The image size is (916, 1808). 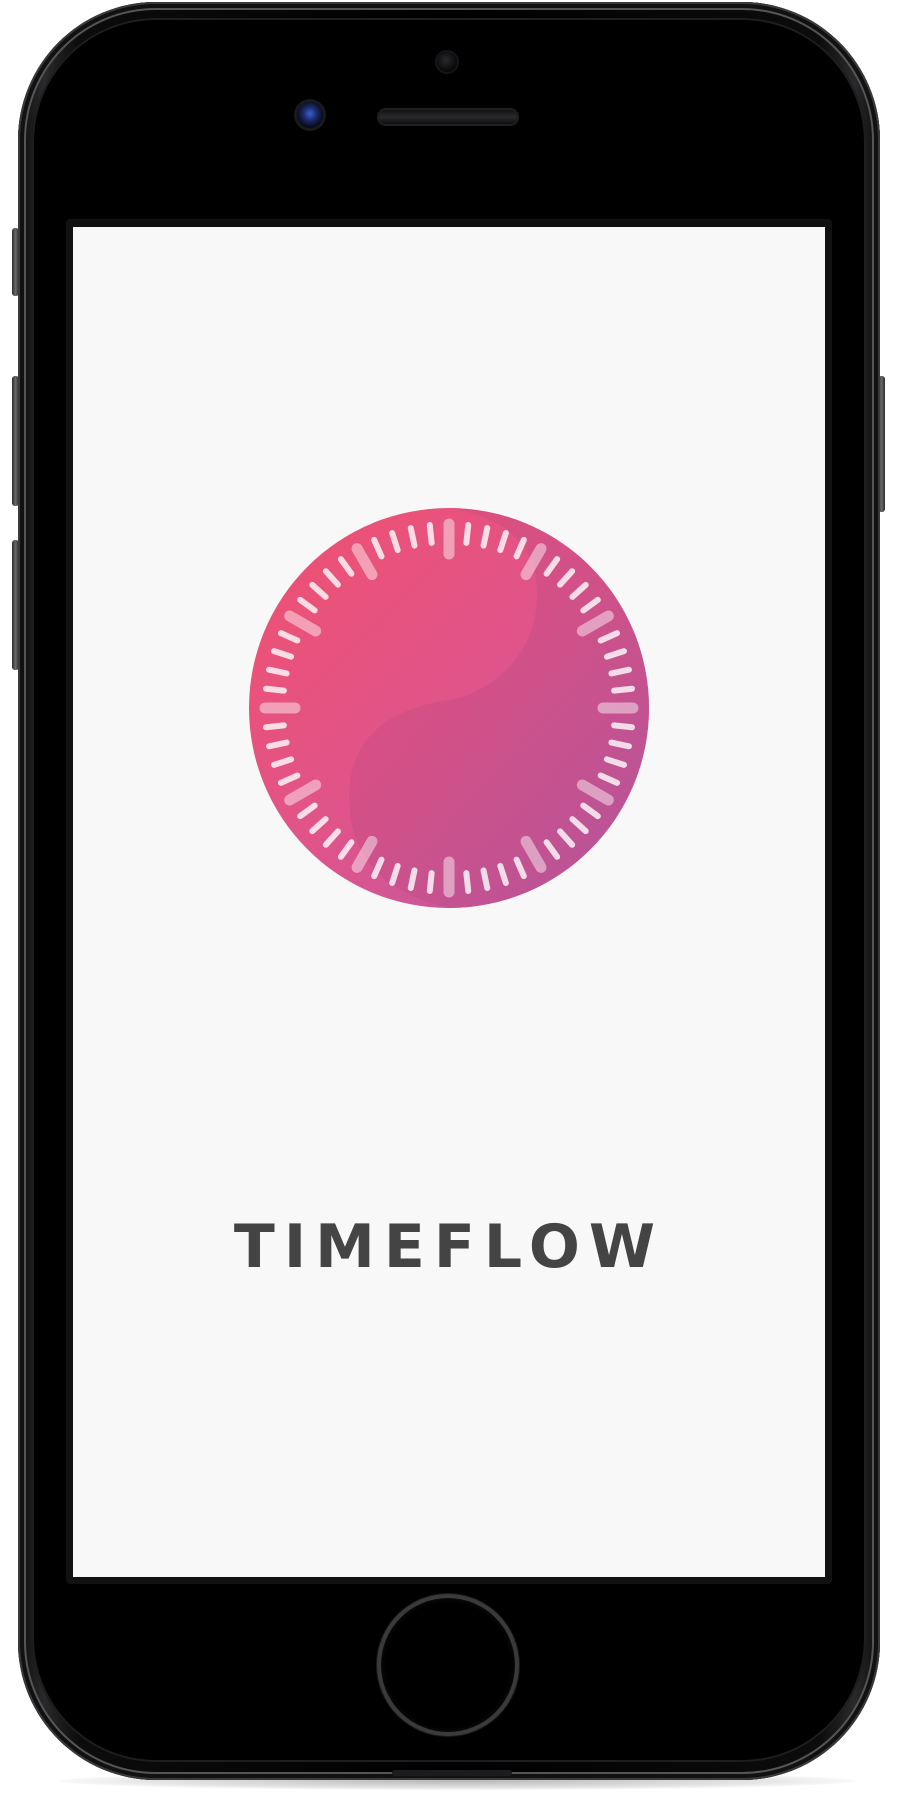 What do you see at coordinates (449, 708) in the screenshot?
I see `clock-dial-icon` at bounding box center [449, 708].